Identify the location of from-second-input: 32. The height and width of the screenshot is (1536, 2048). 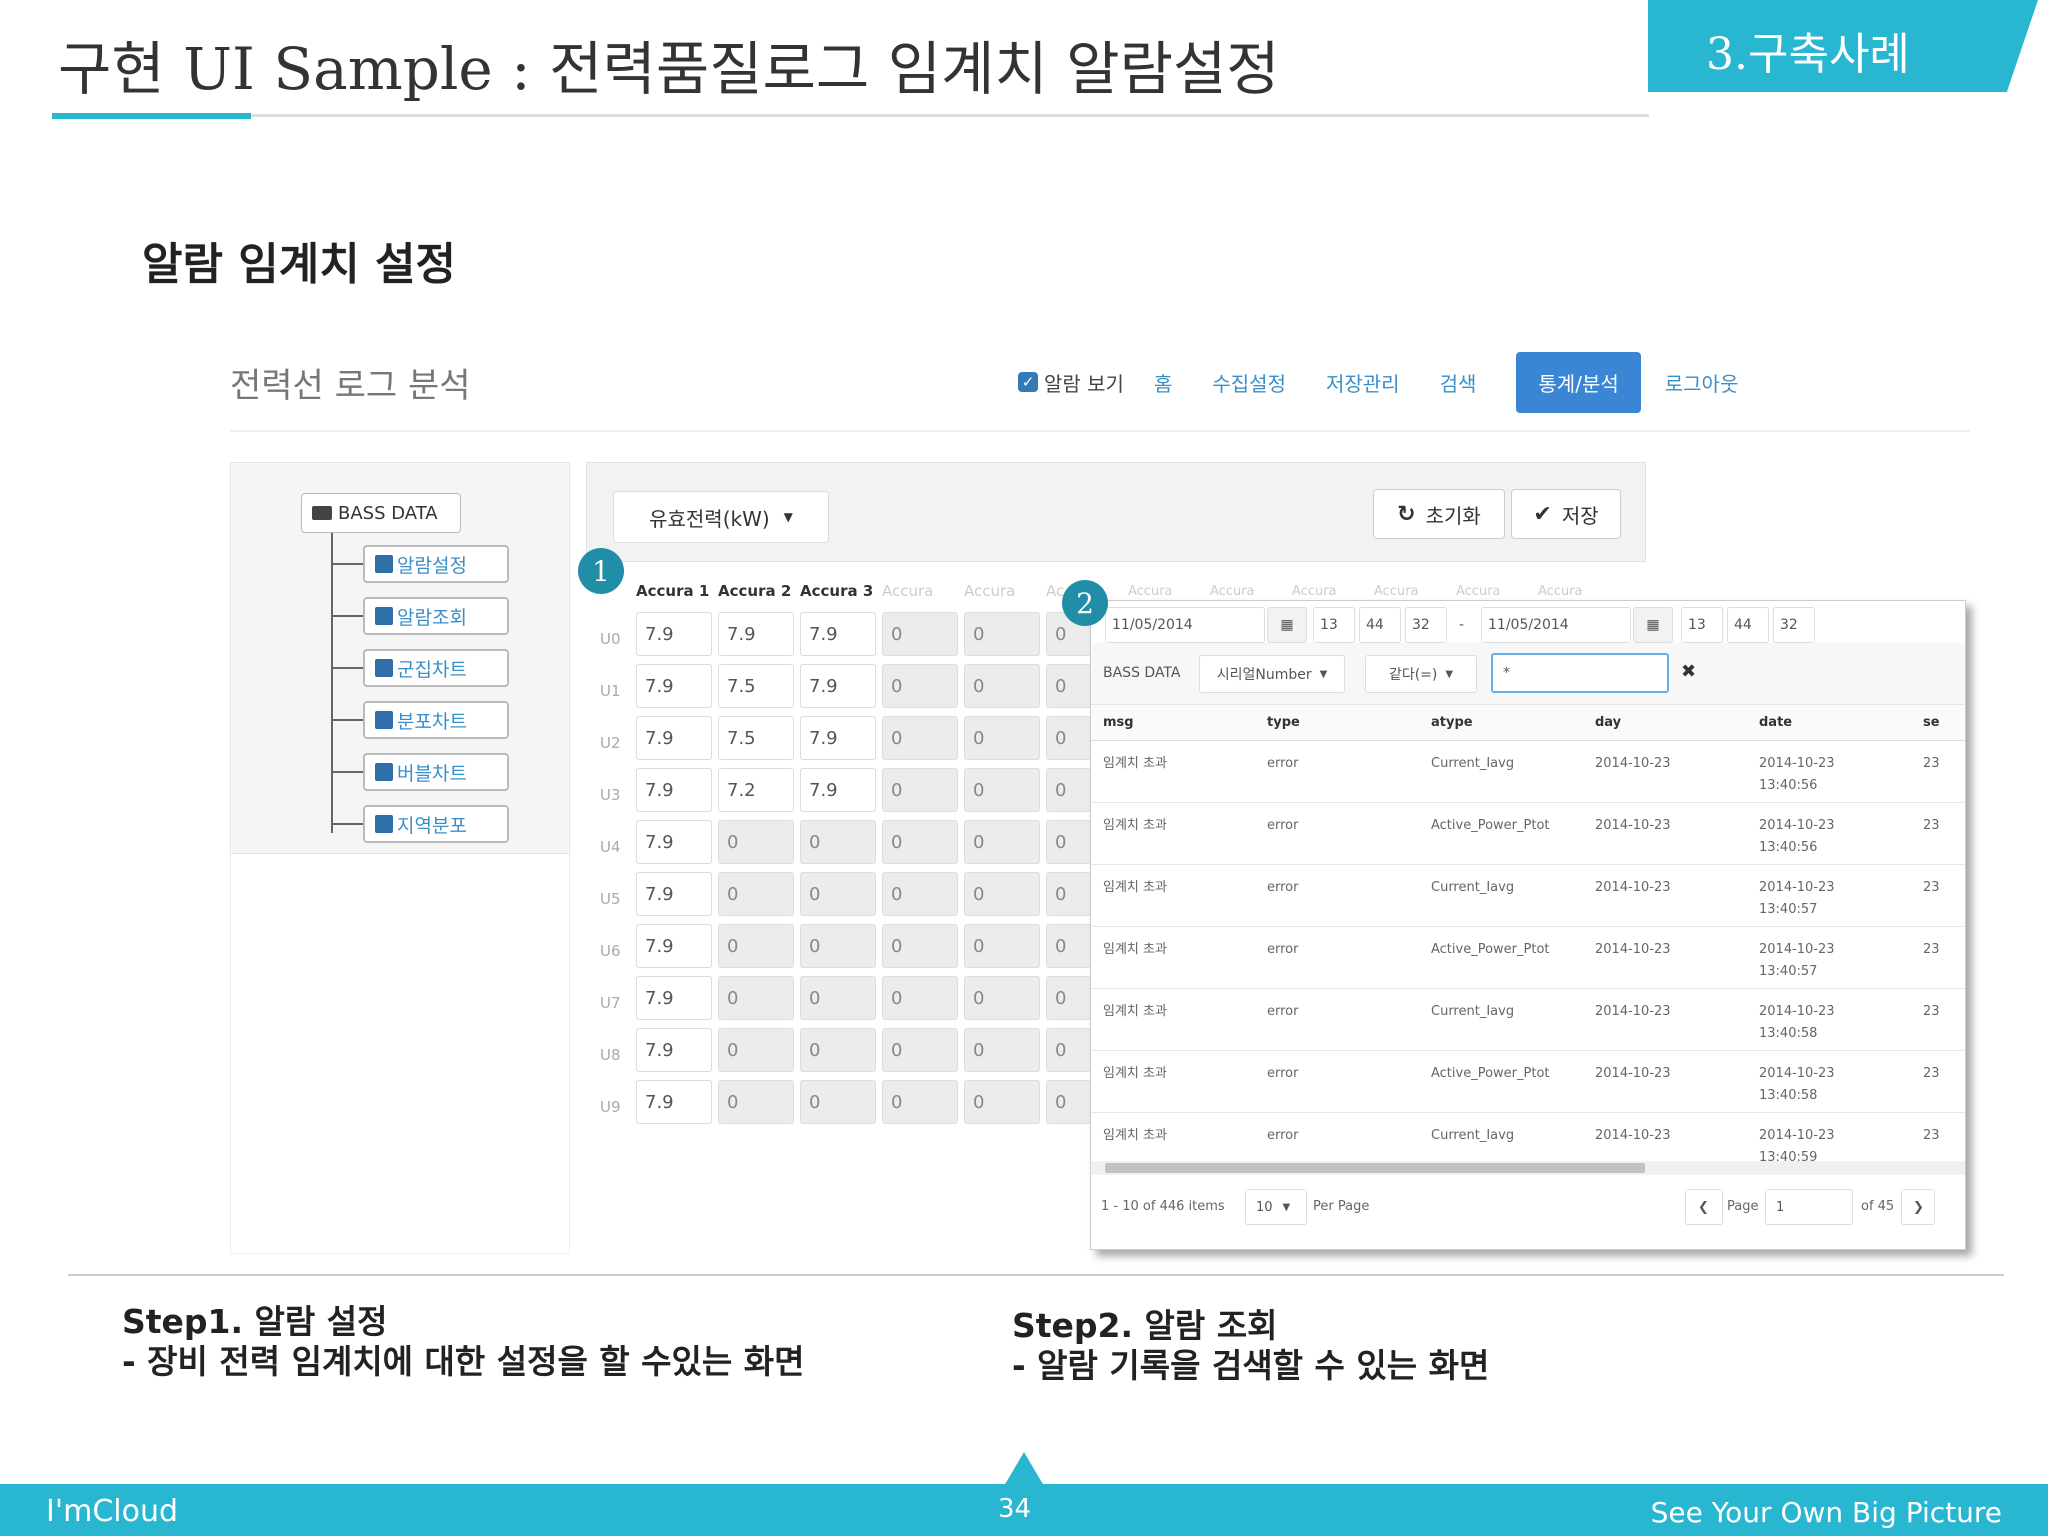
(1426, 625).